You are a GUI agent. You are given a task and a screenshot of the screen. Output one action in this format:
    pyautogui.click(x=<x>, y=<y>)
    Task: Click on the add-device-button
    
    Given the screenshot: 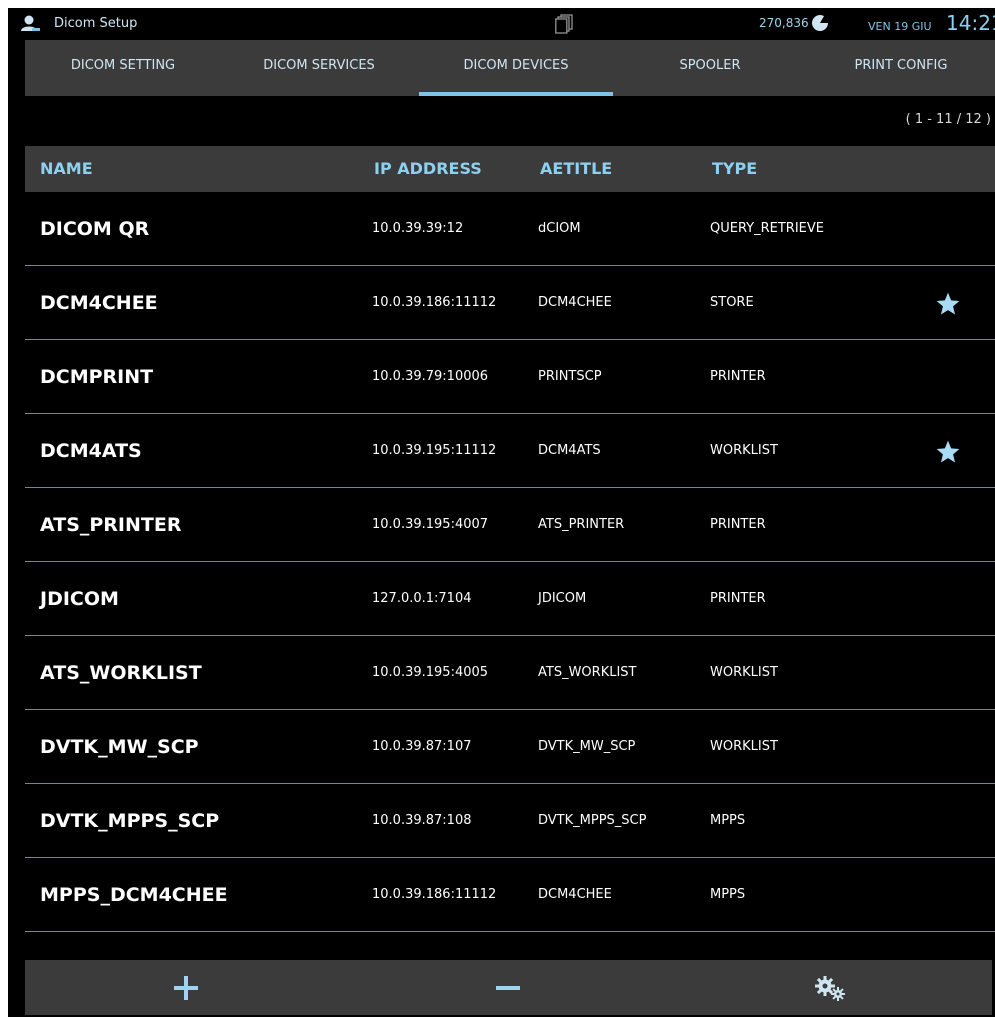 What is the action you would take?
    pyautogui.click(x=186, y=987)
    